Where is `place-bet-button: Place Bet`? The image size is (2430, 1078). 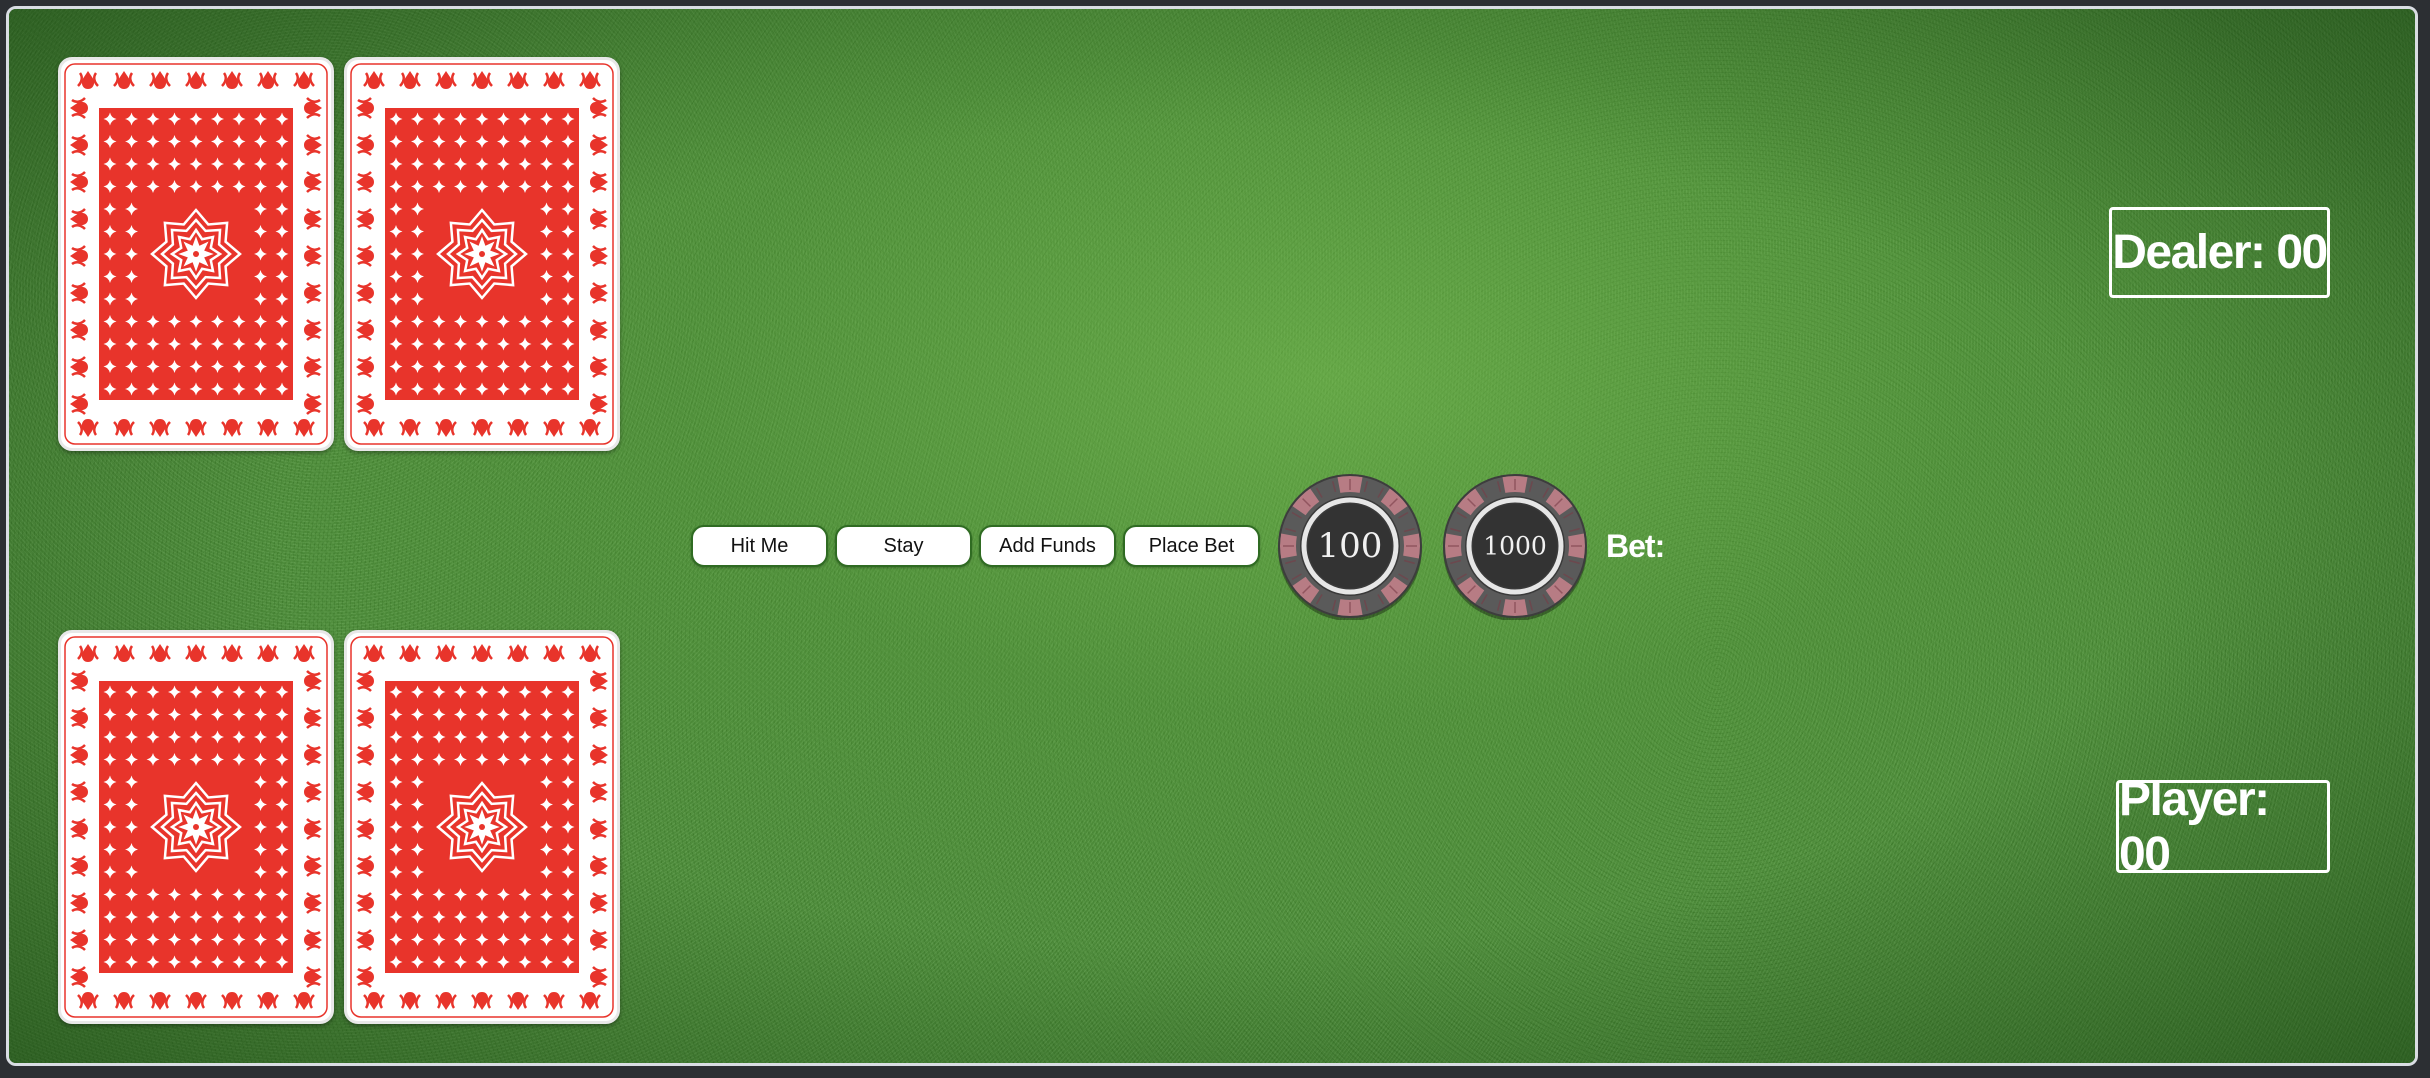 place-bet-button: Place Bet is located at coordinates (1191, 546).